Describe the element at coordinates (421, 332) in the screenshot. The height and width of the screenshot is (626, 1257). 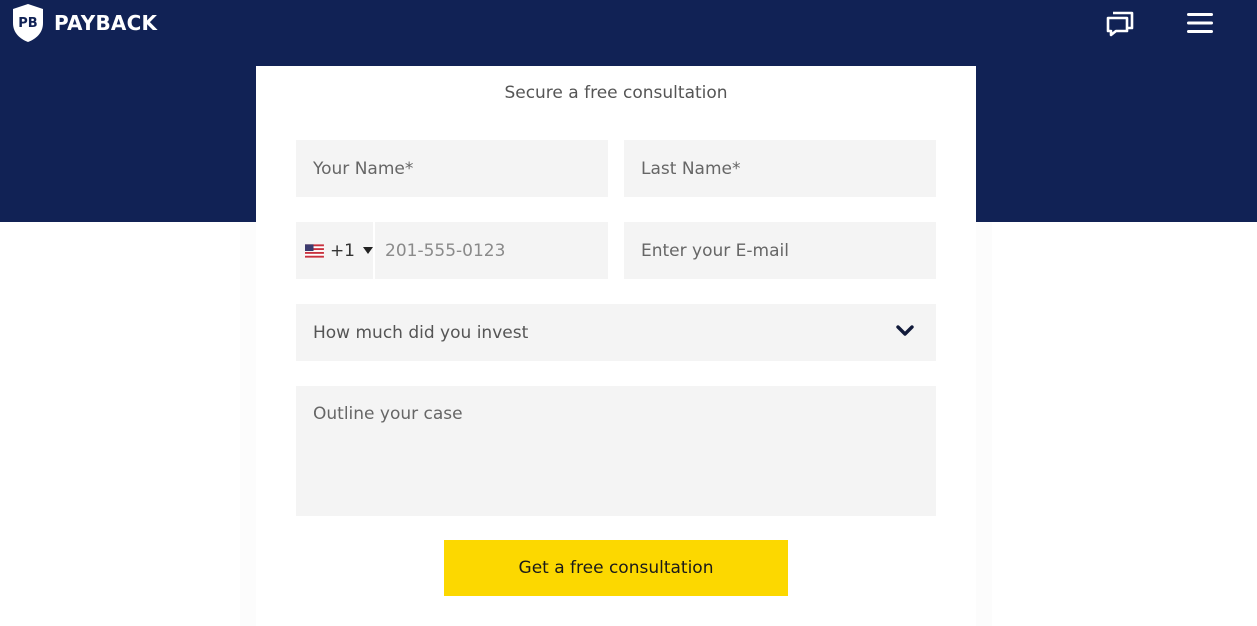
I see `investment-select-value: How much did you invest` at that location.